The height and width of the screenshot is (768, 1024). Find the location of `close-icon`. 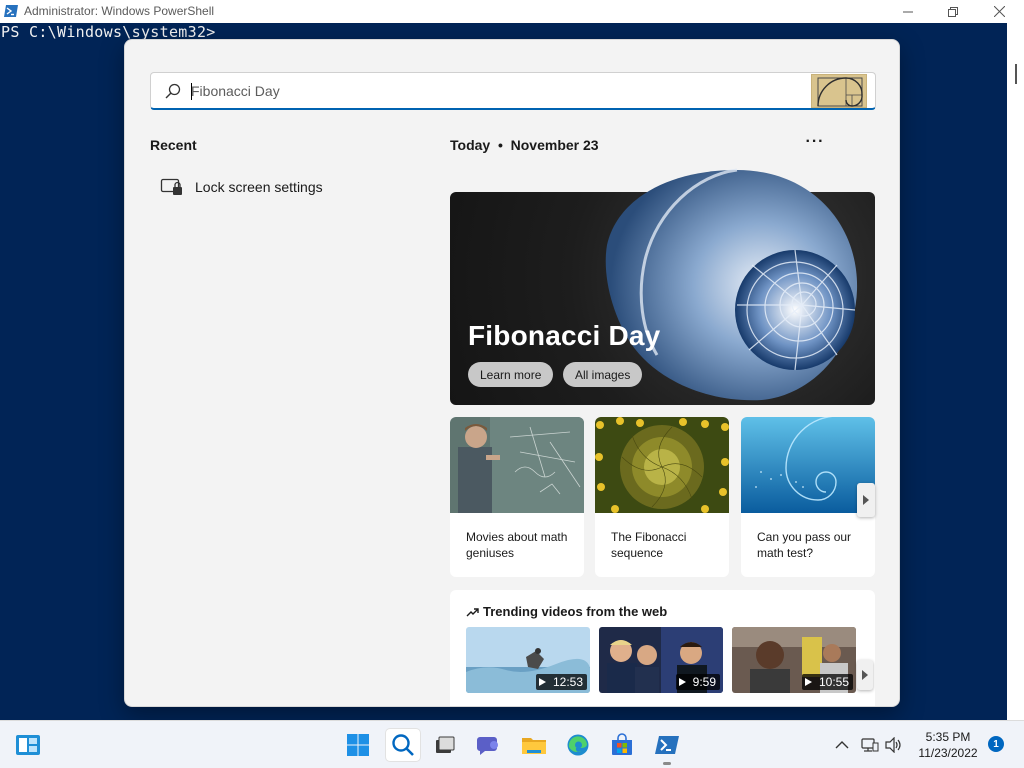

close-icon is located at coordinates (999, 11).